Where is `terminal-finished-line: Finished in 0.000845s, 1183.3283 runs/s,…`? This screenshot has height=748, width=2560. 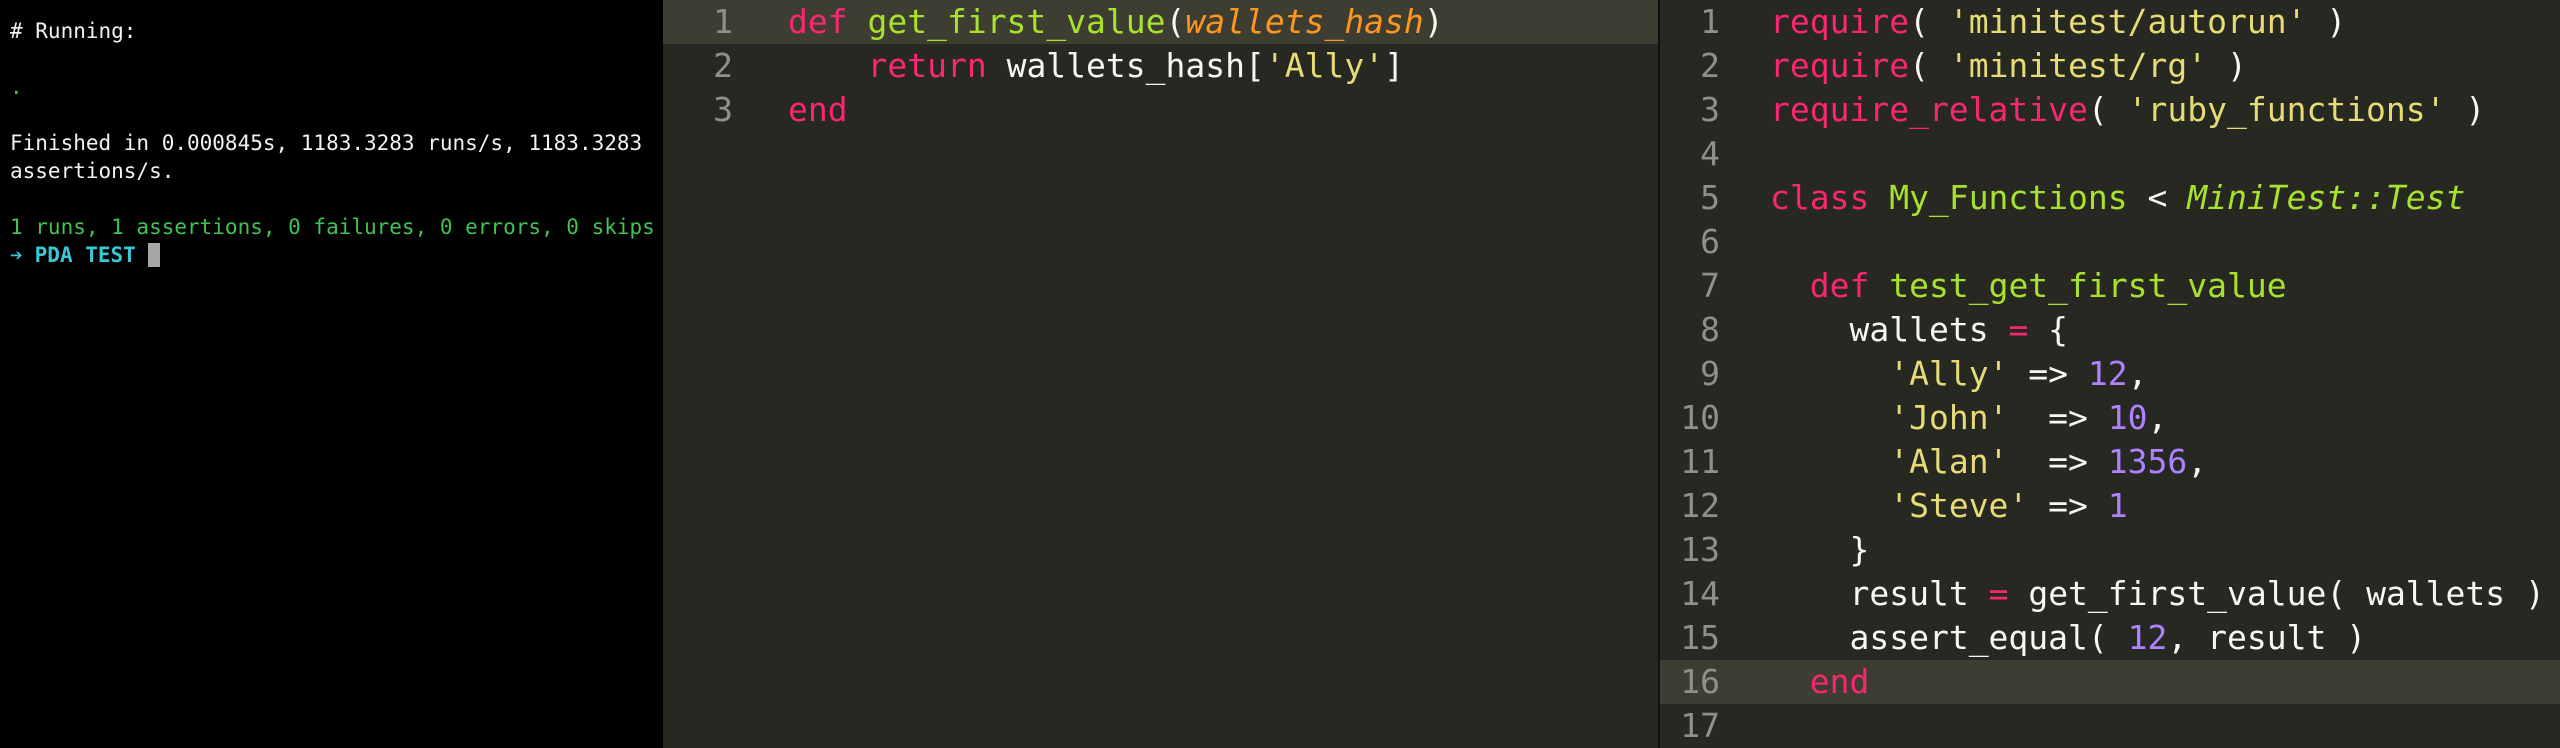 terminal-finished-line: Finished in 0.000845s, 1183.3283 runs/s,… is located at coordinates (332, 157).